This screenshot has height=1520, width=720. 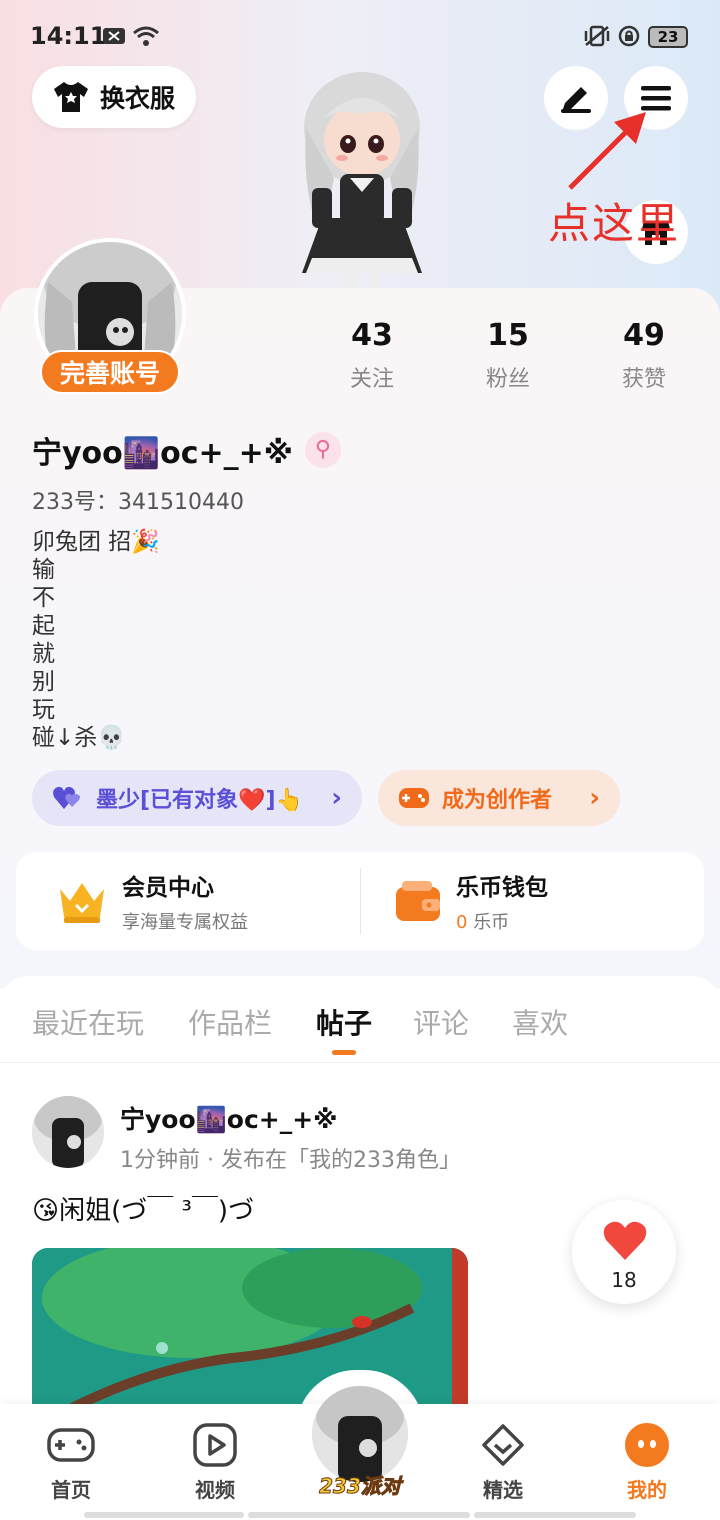 What do you see at coordinates (344, 1022) in the screenshot?
I see `tab-posts: 帖子` at bounding box center [344, 1022].